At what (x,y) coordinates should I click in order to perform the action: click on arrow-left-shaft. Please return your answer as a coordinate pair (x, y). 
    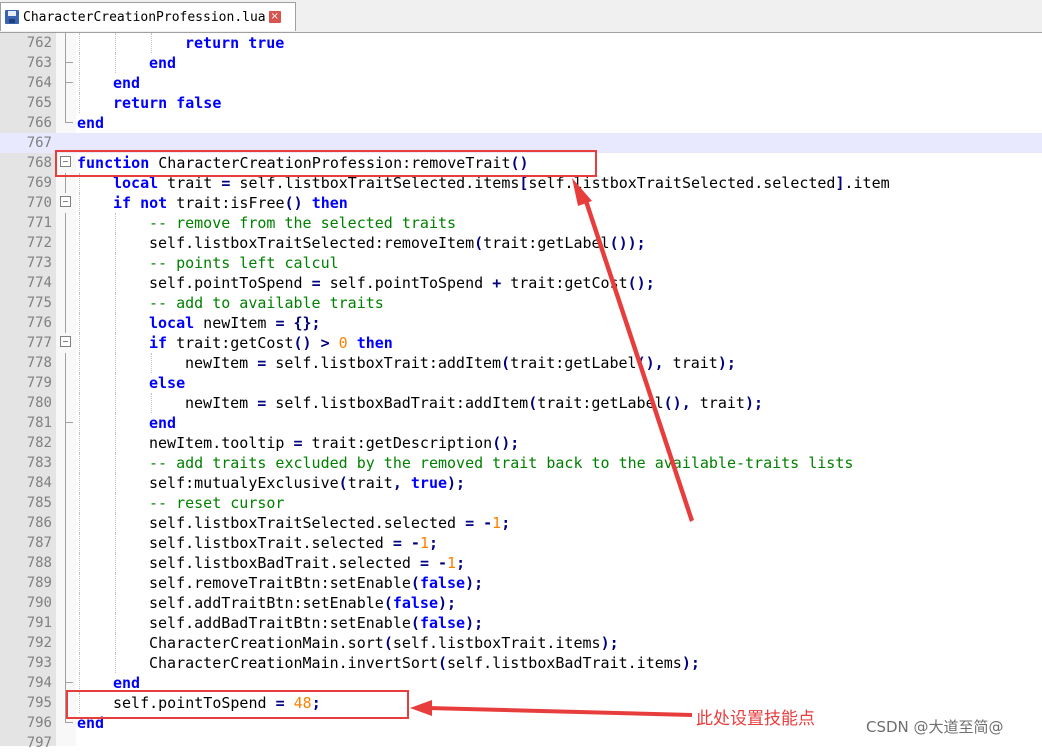
    Looking at the image, I should click on (560, 711).